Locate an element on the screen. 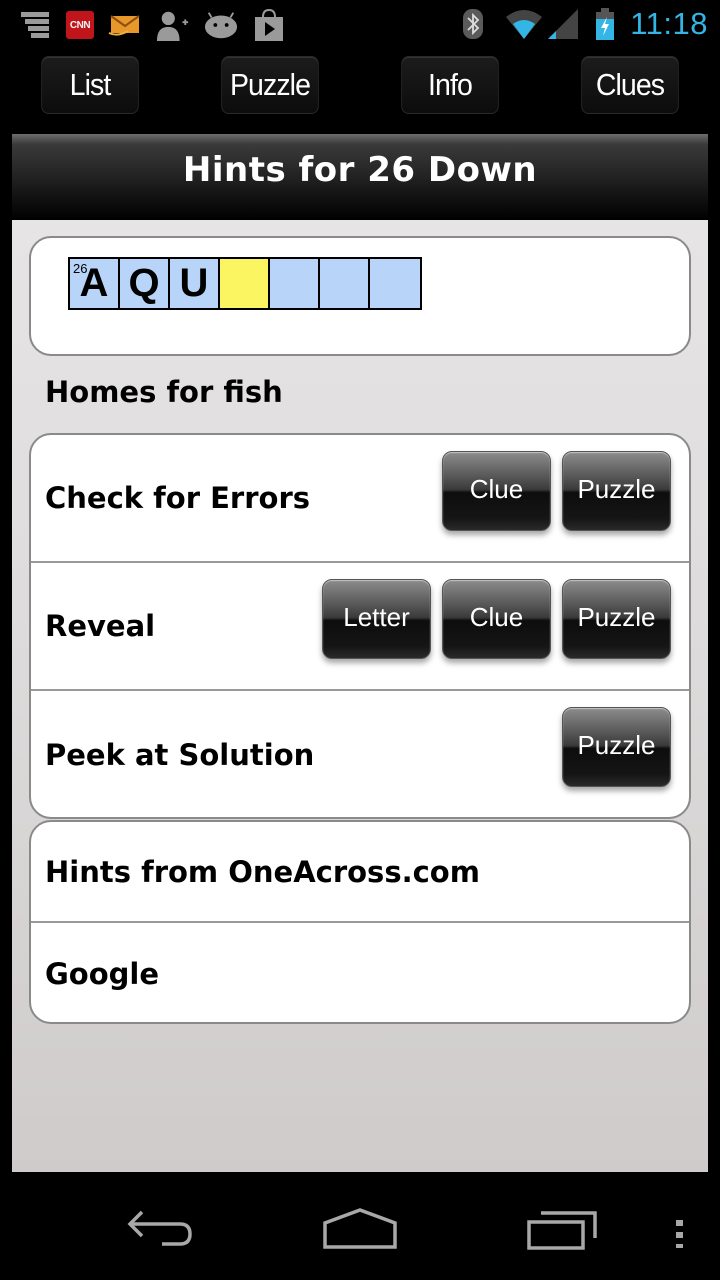  peek-solution-row: Peek at Solution Puzzle is located at coordinates (360, 754).